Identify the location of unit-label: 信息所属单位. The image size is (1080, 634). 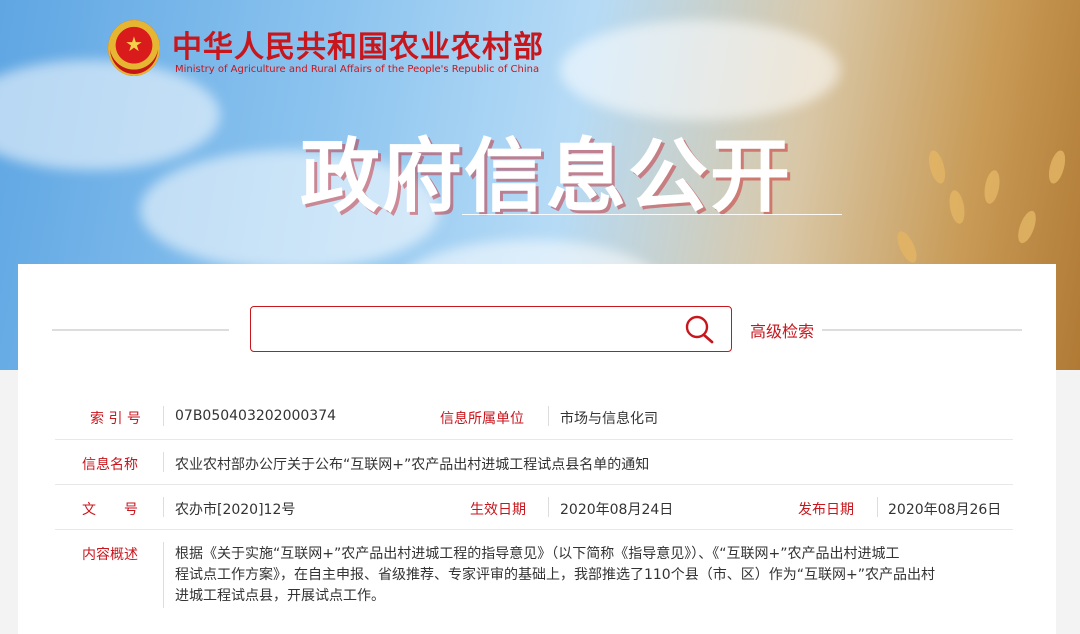
(482, 419).